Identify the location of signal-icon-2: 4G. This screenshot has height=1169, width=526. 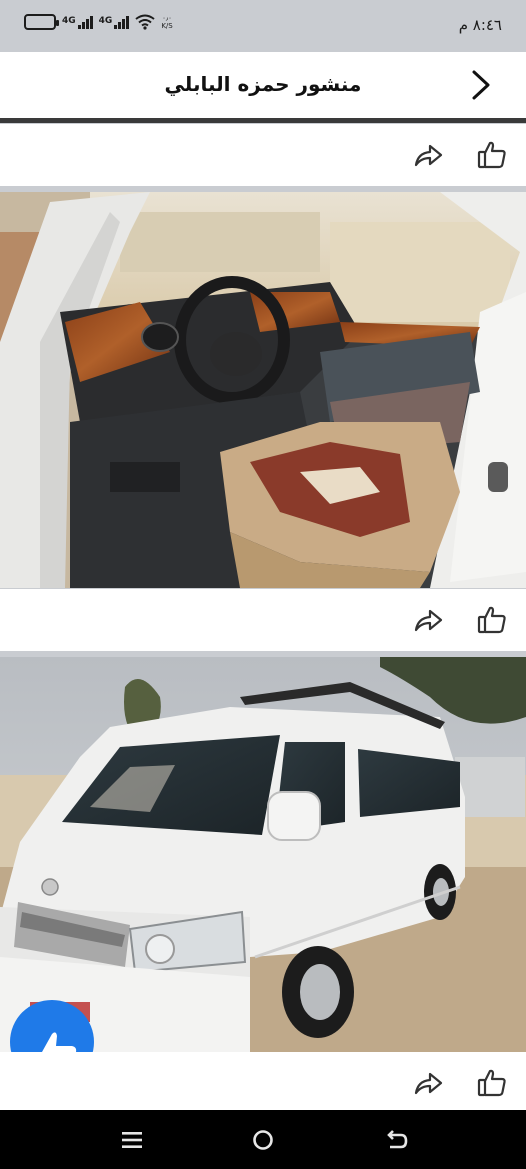
(114, 22).